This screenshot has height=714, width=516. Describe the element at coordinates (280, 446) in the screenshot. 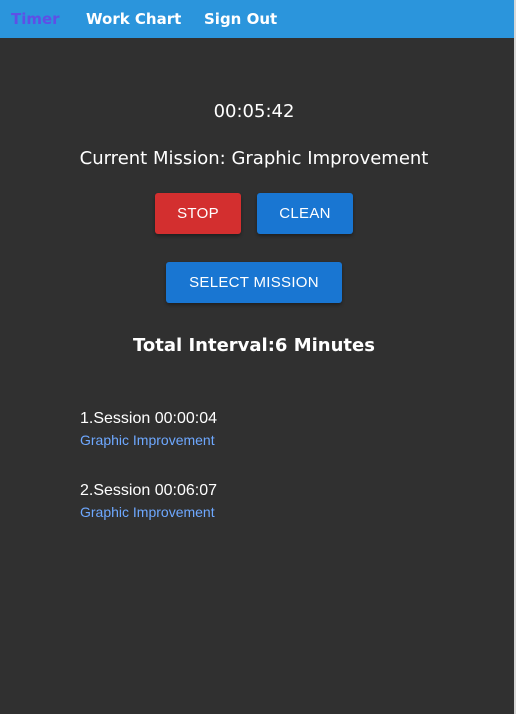

I see `list-item: 1.Session 00:00:04 Graphic Improvement` at that location.